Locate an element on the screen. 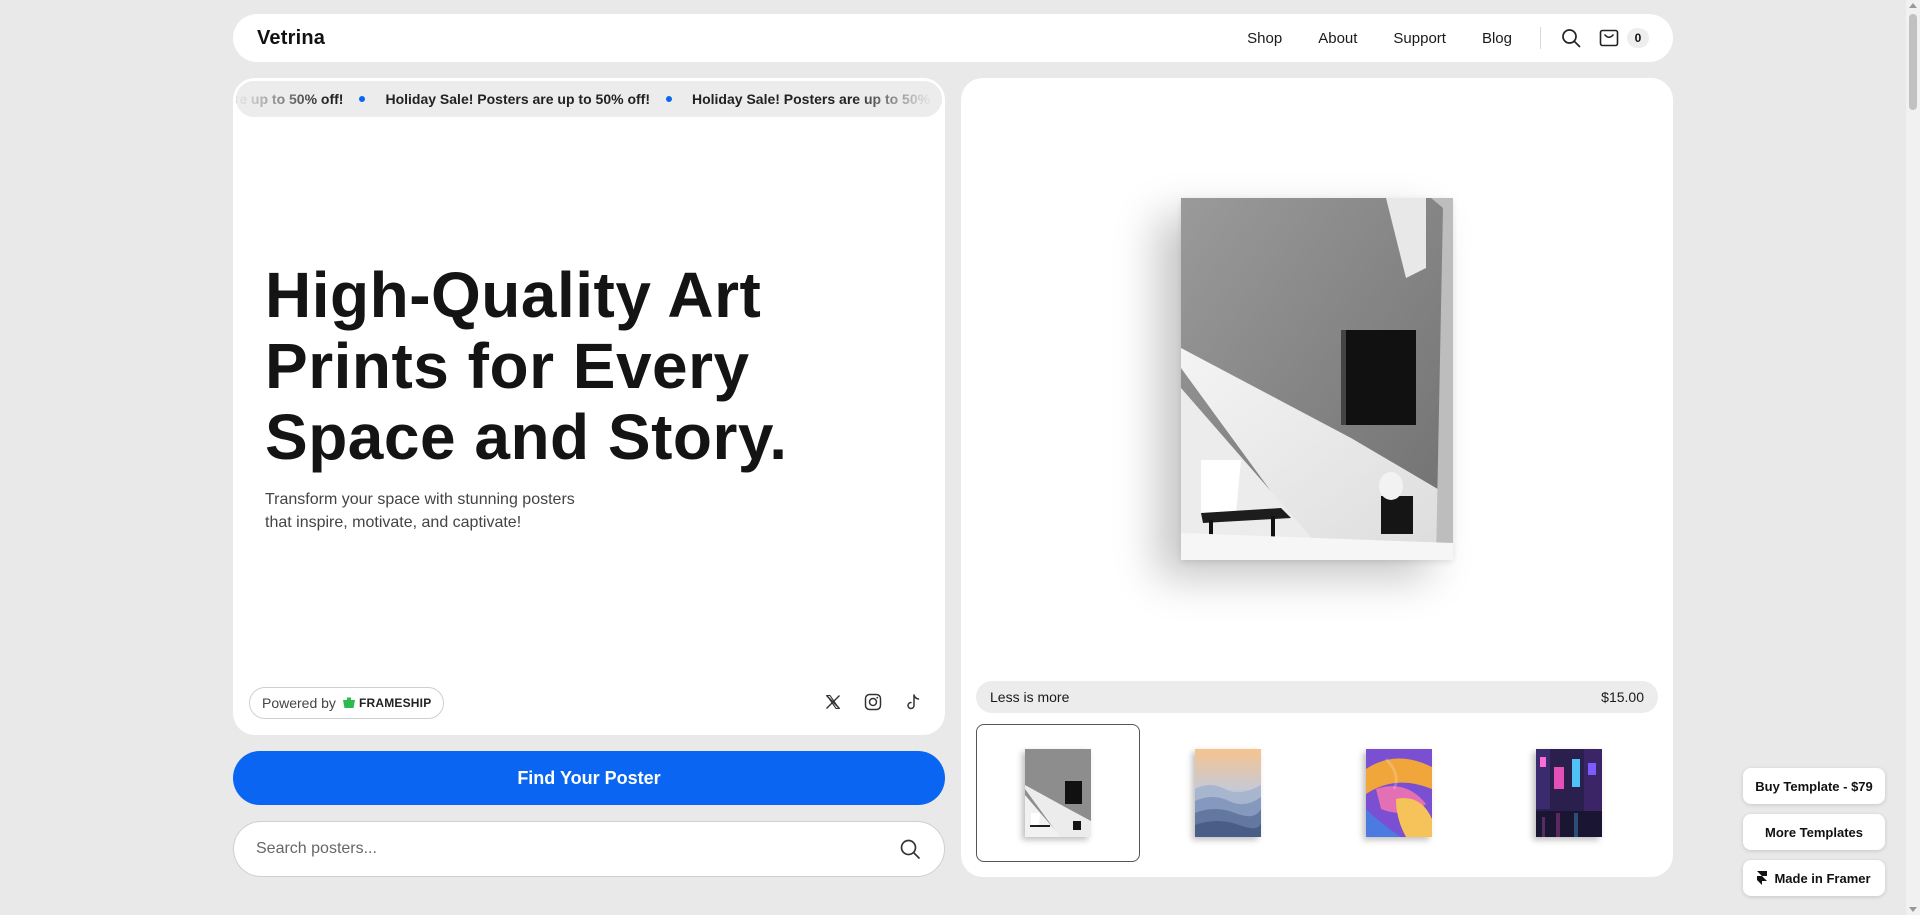 This screenshot has height=915, width=1920. more-templates-button: More Templates is located at coordinates (1814, 832).